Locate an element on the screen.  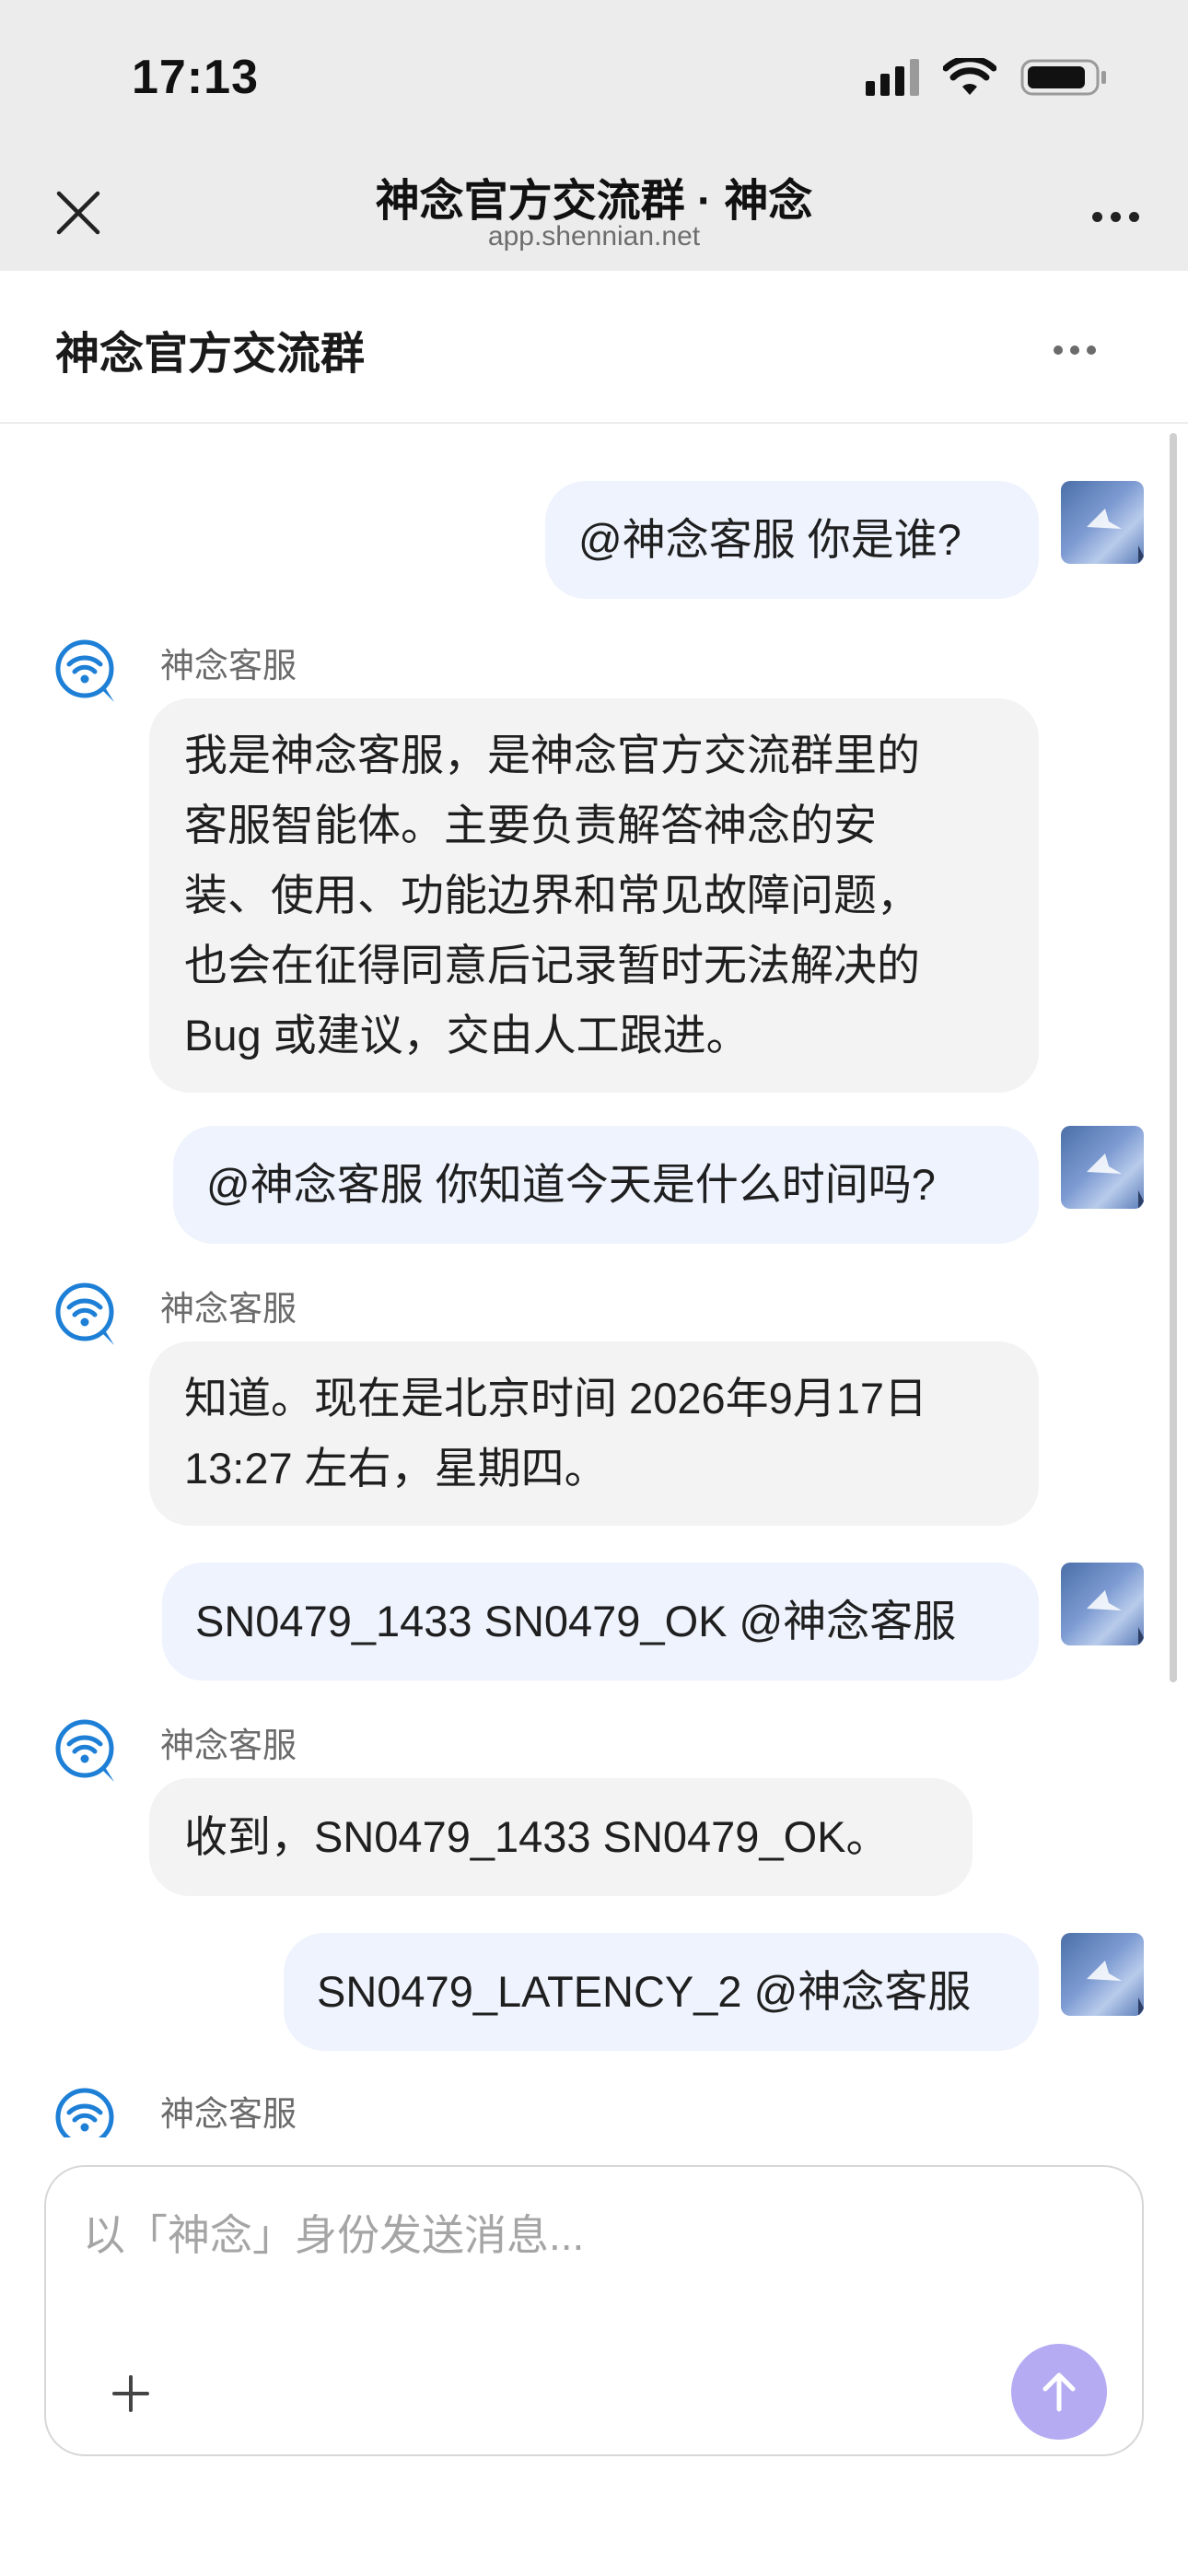
chat-more-button is located at coordinates (1074, 350).